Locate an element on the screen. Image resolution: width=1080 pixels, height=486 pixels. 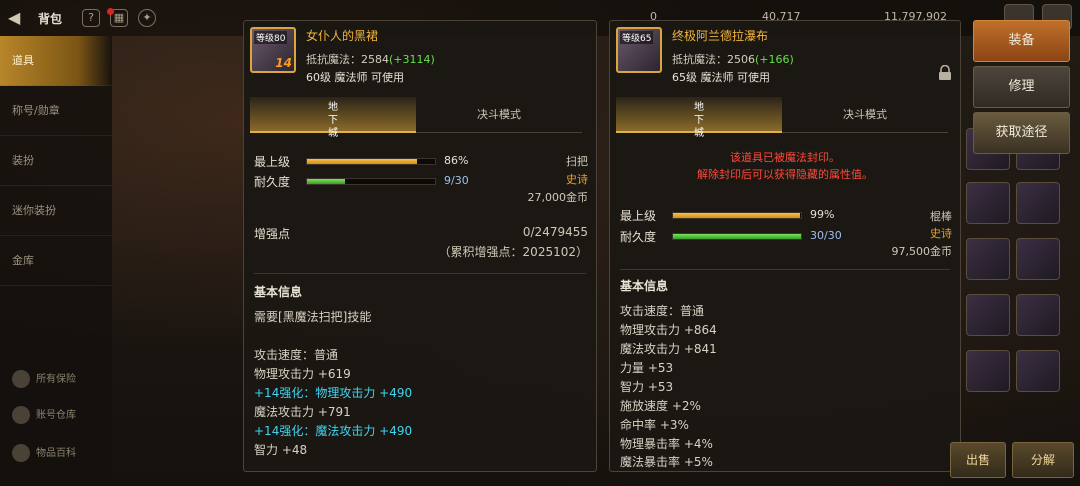
resist-bonus: (+166) is located at coordinates (774, 59).